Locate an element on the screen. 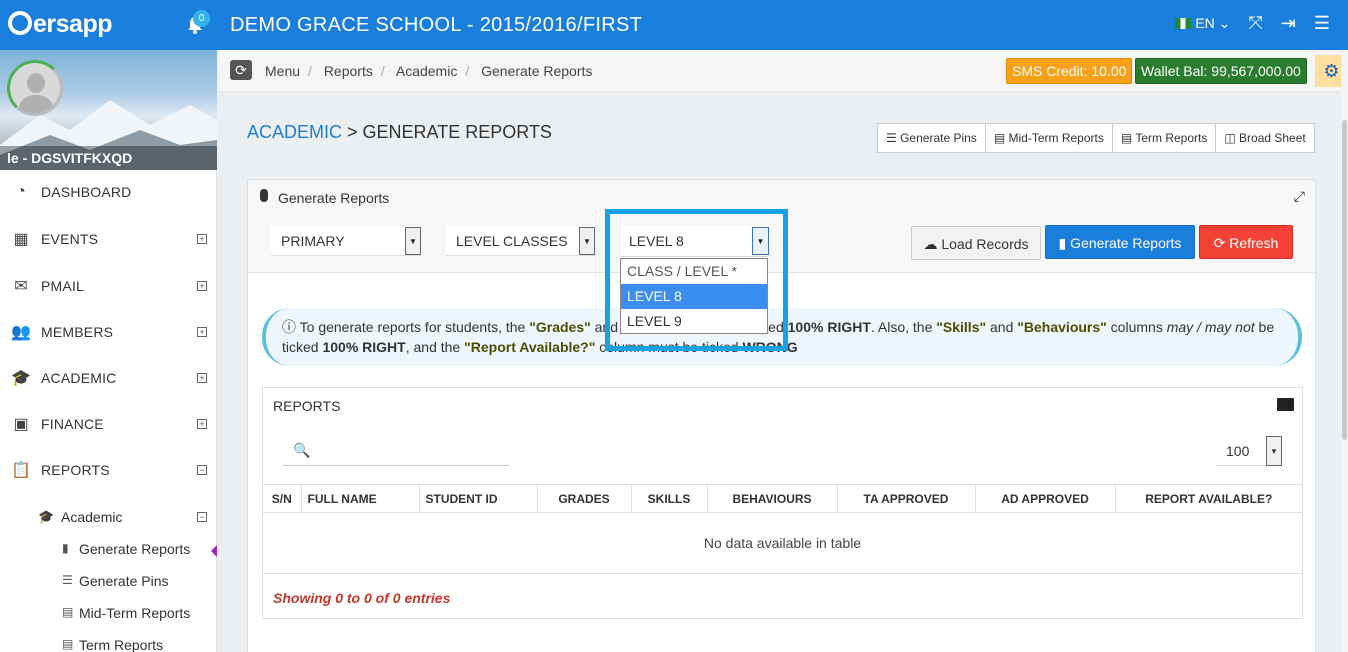 The image size is (1348, 652). column-header: SKILLS is located at coordinates (669, 498).